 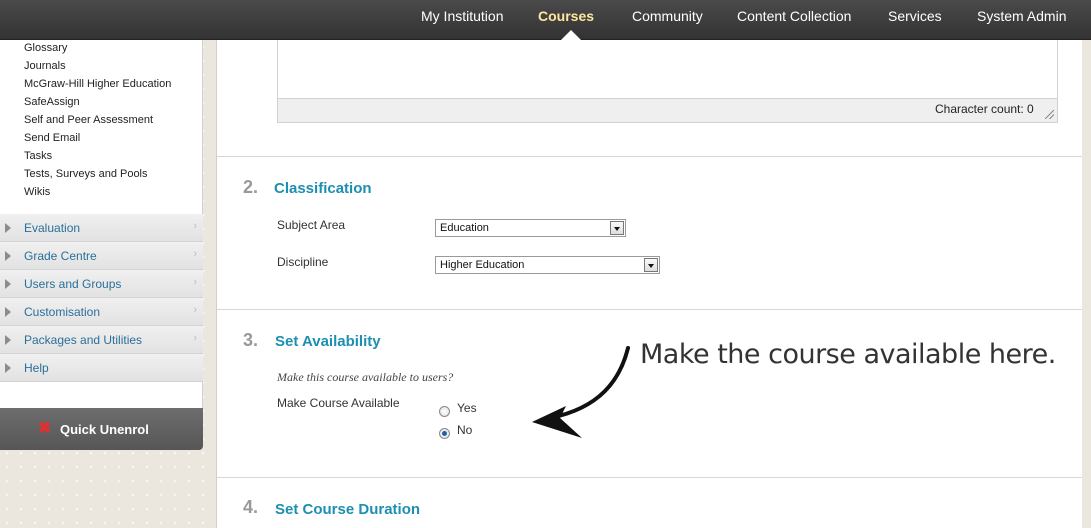 What do you see at coordinates (1021, 20) in the screenshot?
I see `nav-system-admin: System Admin` at bounding box center [1021, 20].